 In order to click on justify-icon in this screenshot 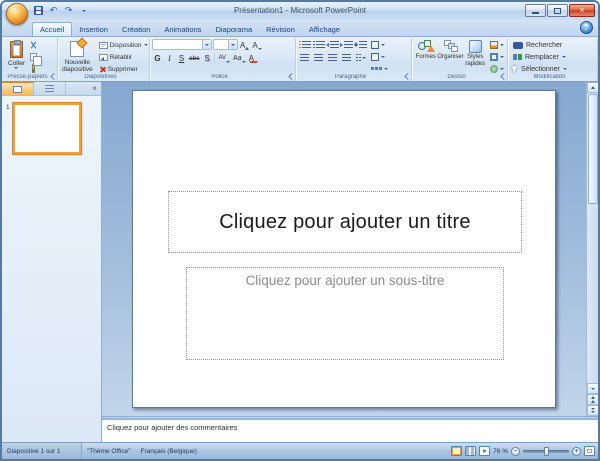, I will do `click(346, 57)`.